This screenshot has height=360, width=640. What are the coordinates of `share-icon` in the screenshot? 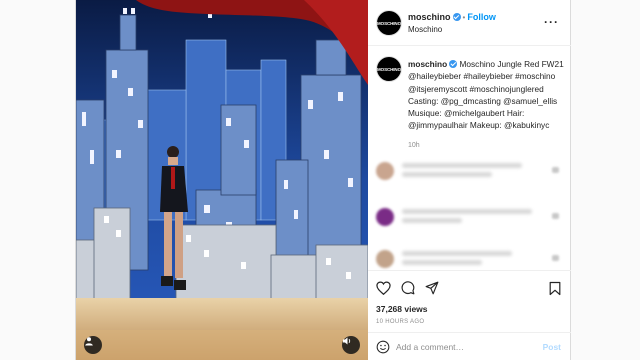 It's located at (432, 288).